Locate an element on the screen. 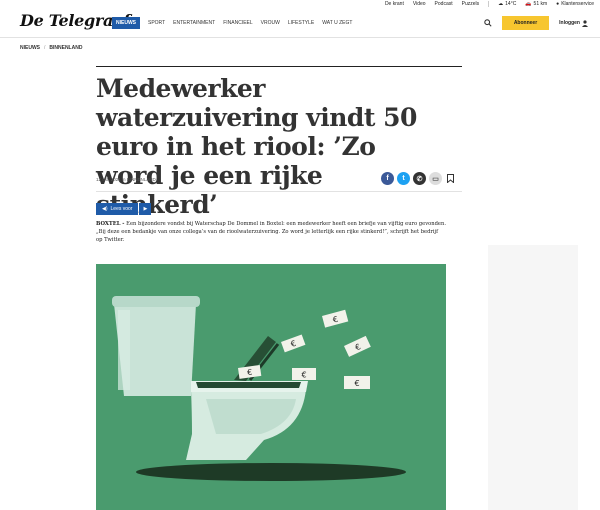 The width and height of the screenshot is (600, 510). meta-divider is located at coordinates (279, 191).